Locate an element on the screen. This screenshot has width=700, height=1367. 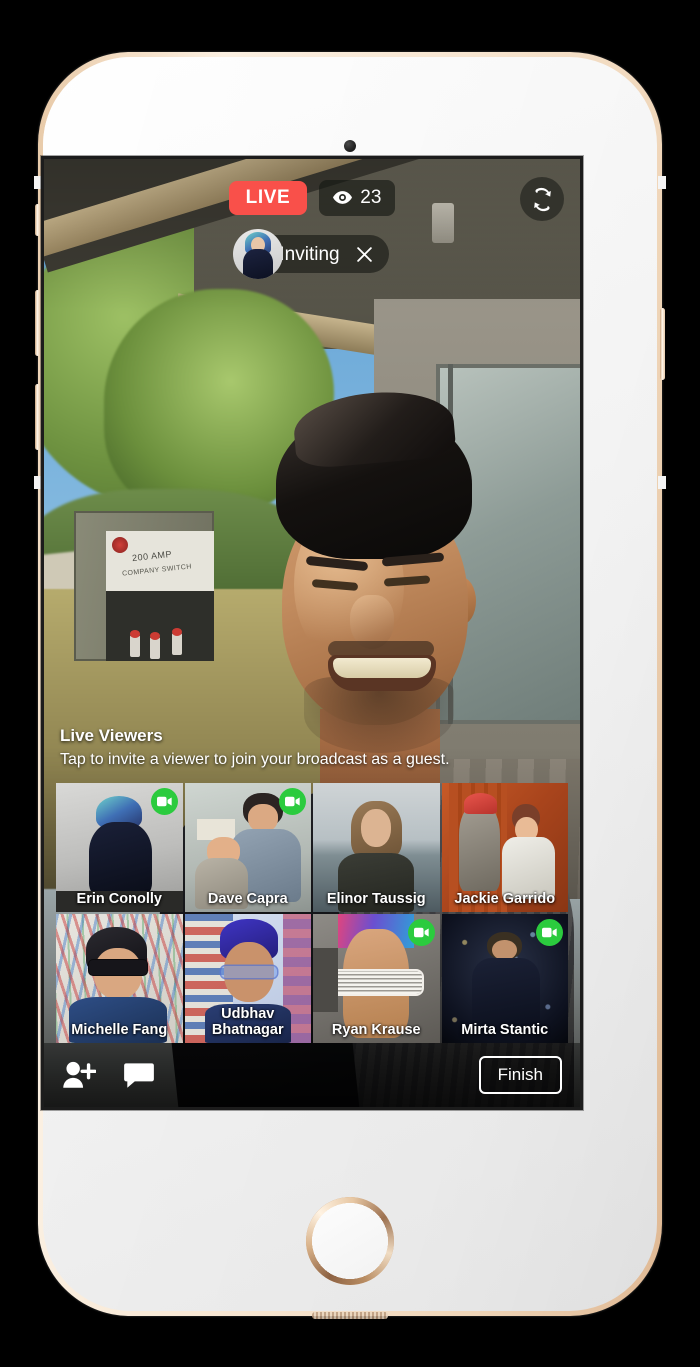
avatar-body is located at coordinates (258, 264).